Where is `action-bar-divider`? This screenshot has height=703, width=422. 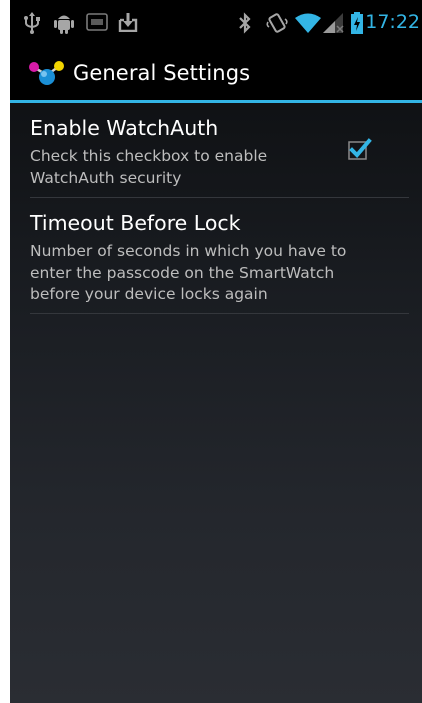 action-bar-divider is located at coordinates (216, 101).